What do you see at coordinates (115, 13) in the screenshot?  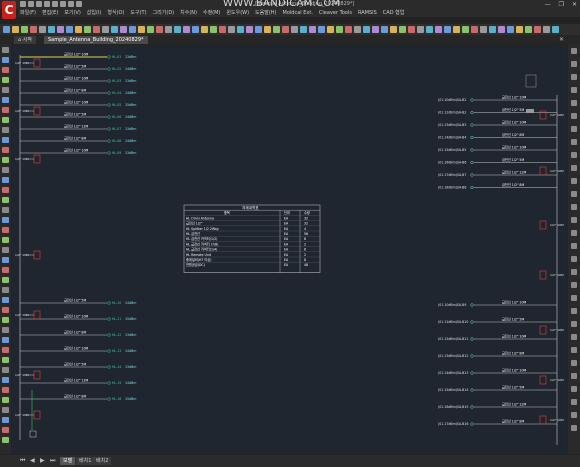 I see `menu-item-4: 형식(O)` at bounding box center [115, 13].